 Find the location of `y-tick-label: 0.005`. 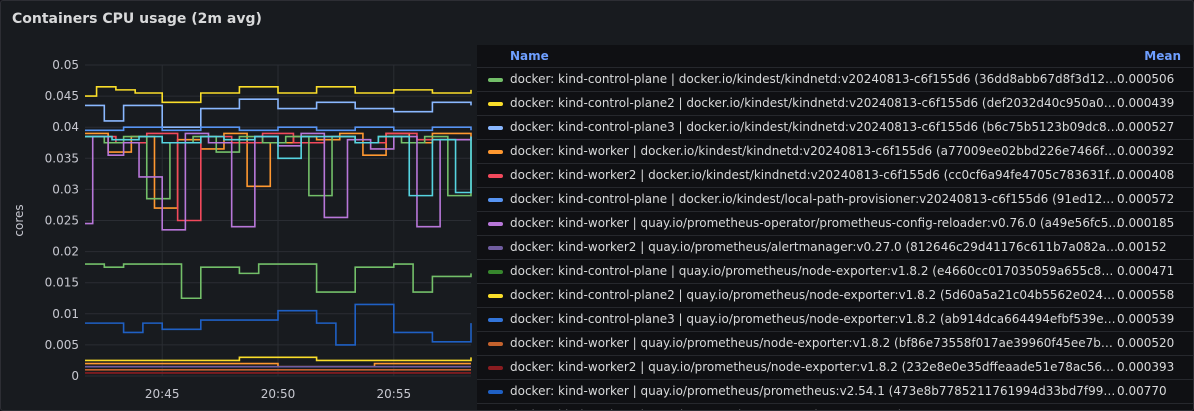

y-tick-label: 0.005 is located at coordinates (62, 345).